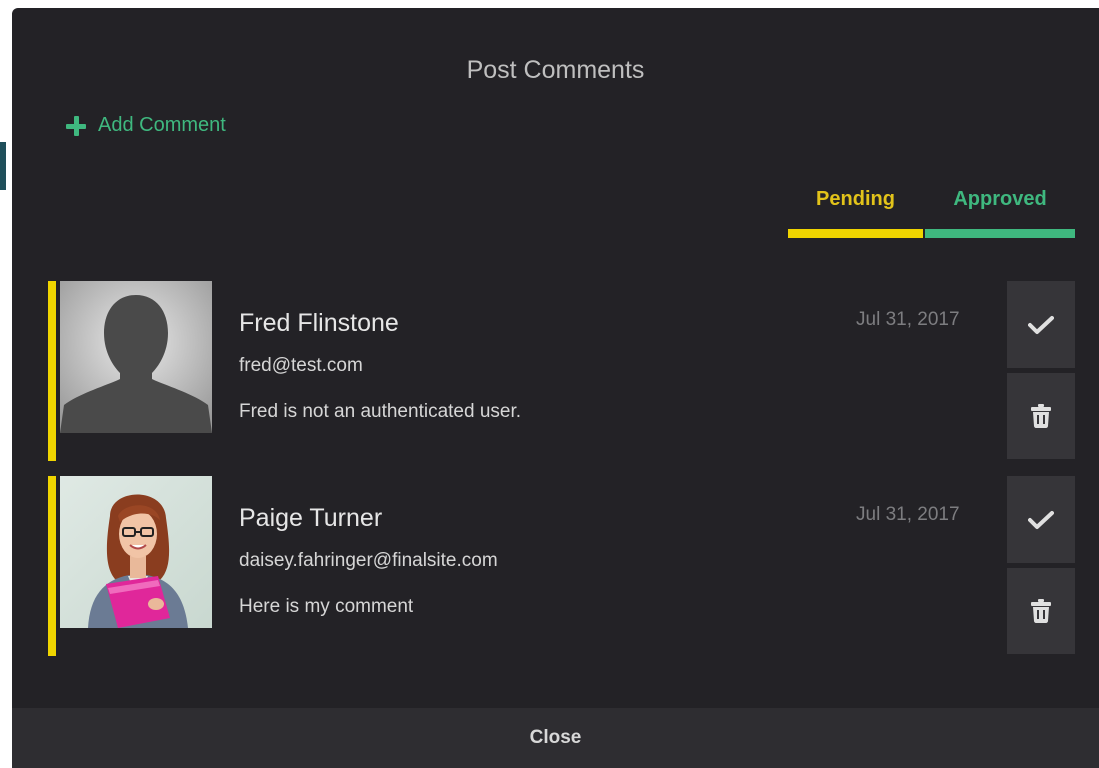  Describe the element at coordinates (855, 211) in the screenshot. I see `tab-pending: Pending` at that location.